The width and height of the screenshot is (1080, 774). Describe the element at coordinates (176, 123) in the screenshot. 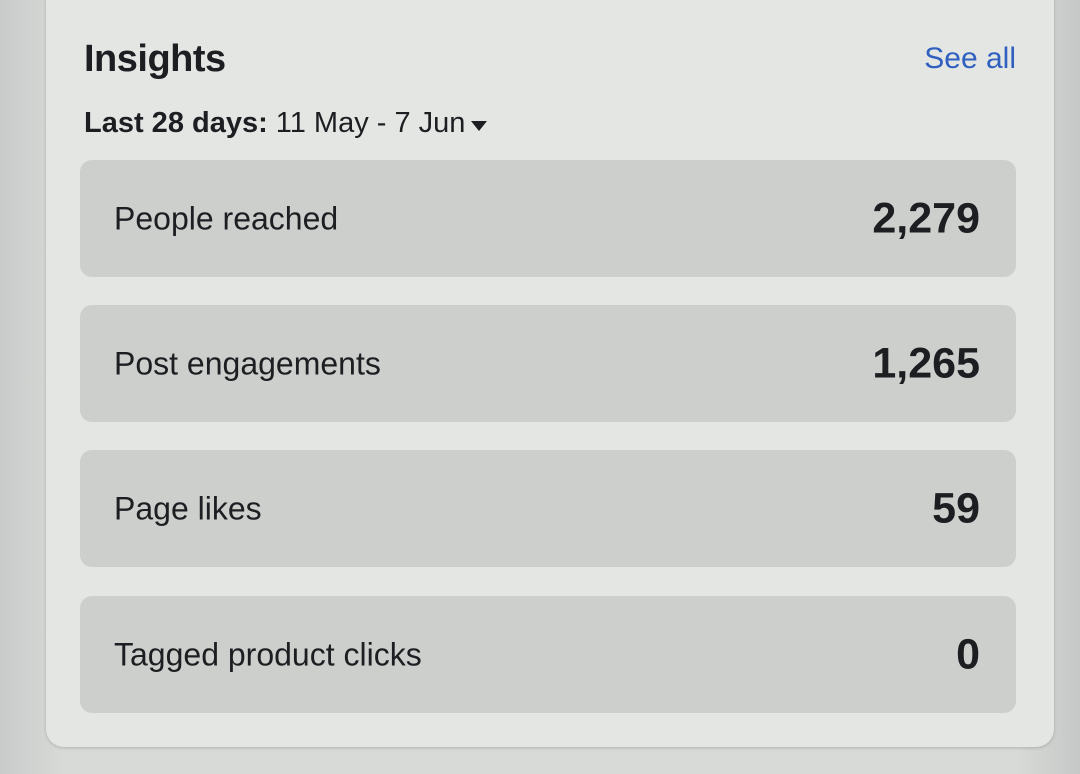

I see `date-range-prefix: Last 28 days:` at that location.